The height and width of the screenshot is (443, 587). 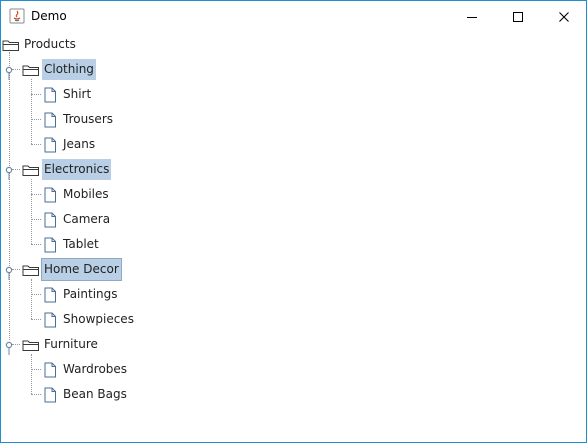 I want to click on tree-leaf-label: Jeans, so click(x=79, y=144).